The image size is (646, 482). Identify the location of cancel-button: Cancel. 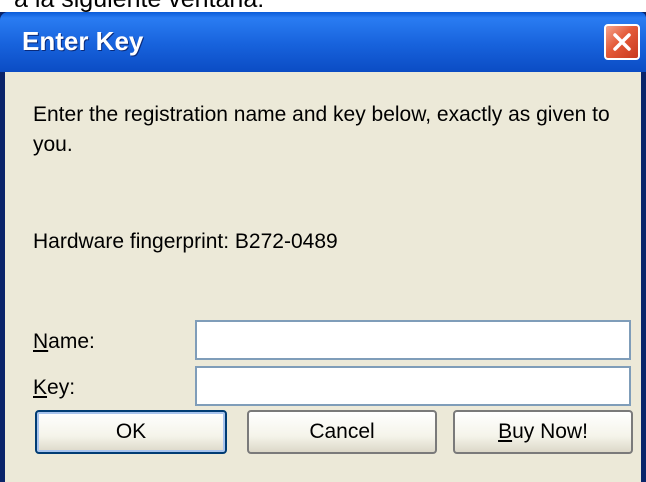
(342, 432).